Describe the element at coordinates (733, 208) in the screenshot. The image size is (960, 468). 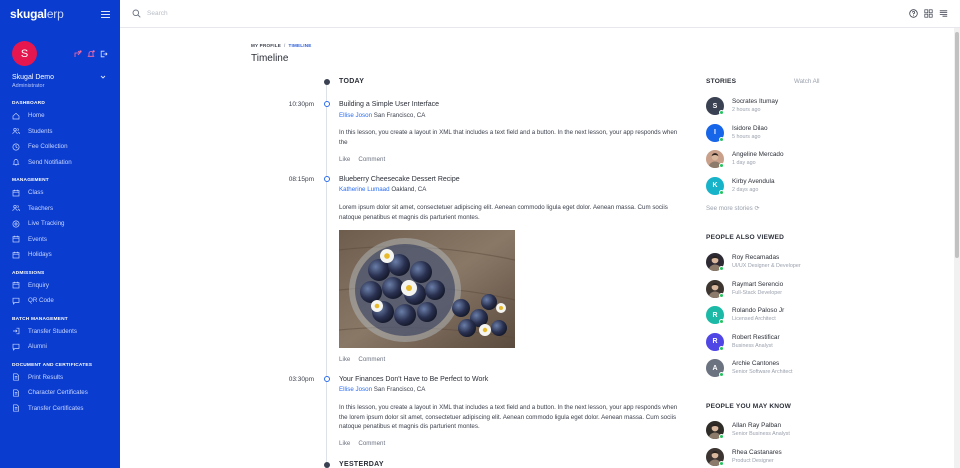
I see `see-more-stories-link: See more stories ⟳` at that location.